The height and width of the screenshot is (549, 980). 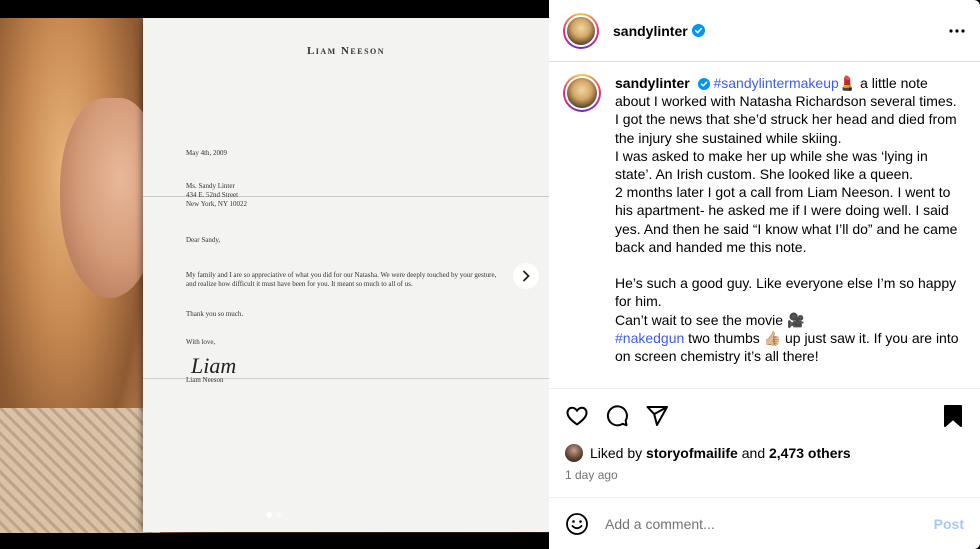 I want to click on letter-address-1: Ms. Sandy Linter, so click(x=210, y=186).